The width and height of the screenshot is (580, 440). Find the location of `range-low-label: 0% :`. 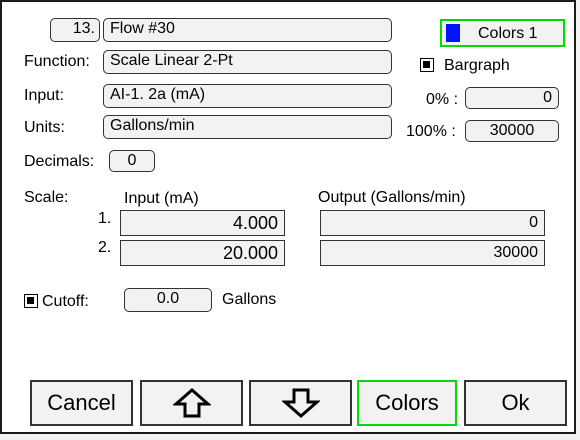

range-low-label: 0% : is located at coordinates (442, 99).